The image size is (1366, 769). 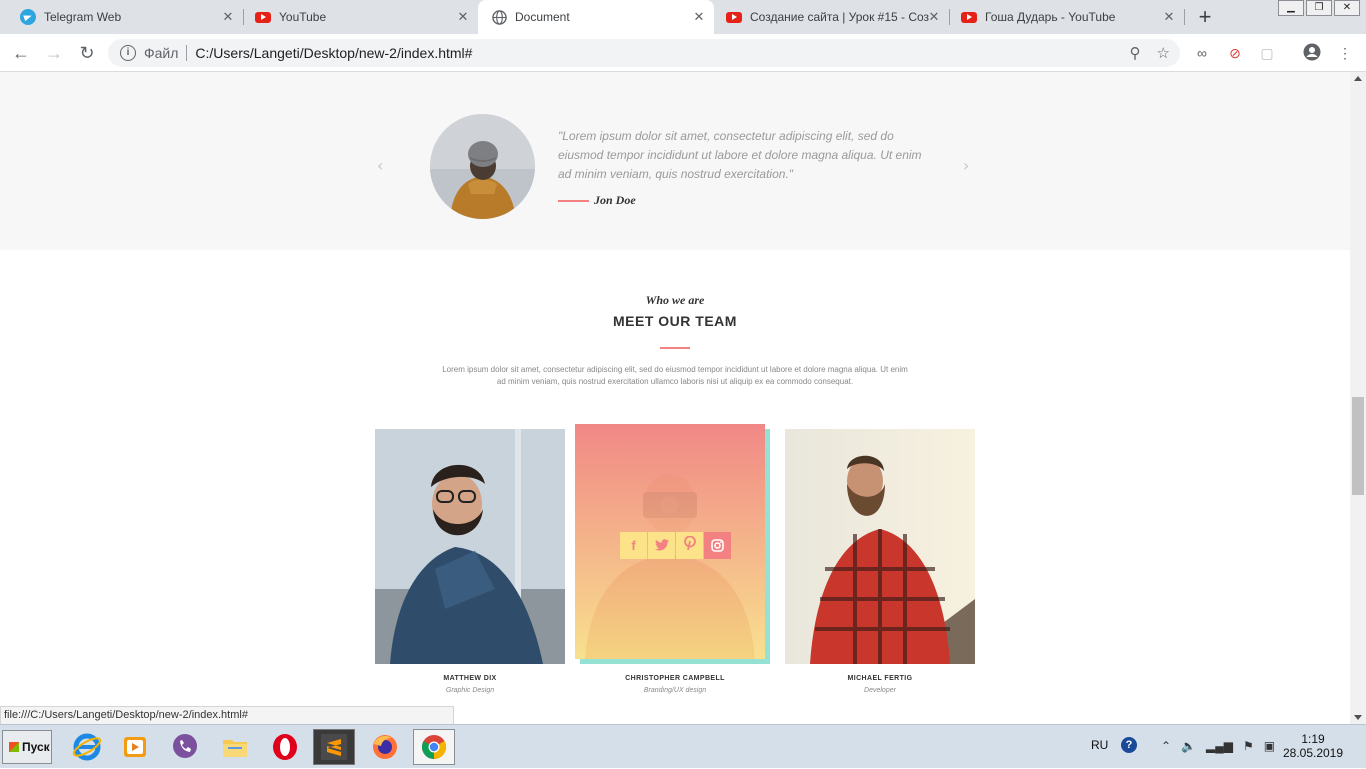 I want to click on scroll-down-icon, so click(x=1358, y=717).